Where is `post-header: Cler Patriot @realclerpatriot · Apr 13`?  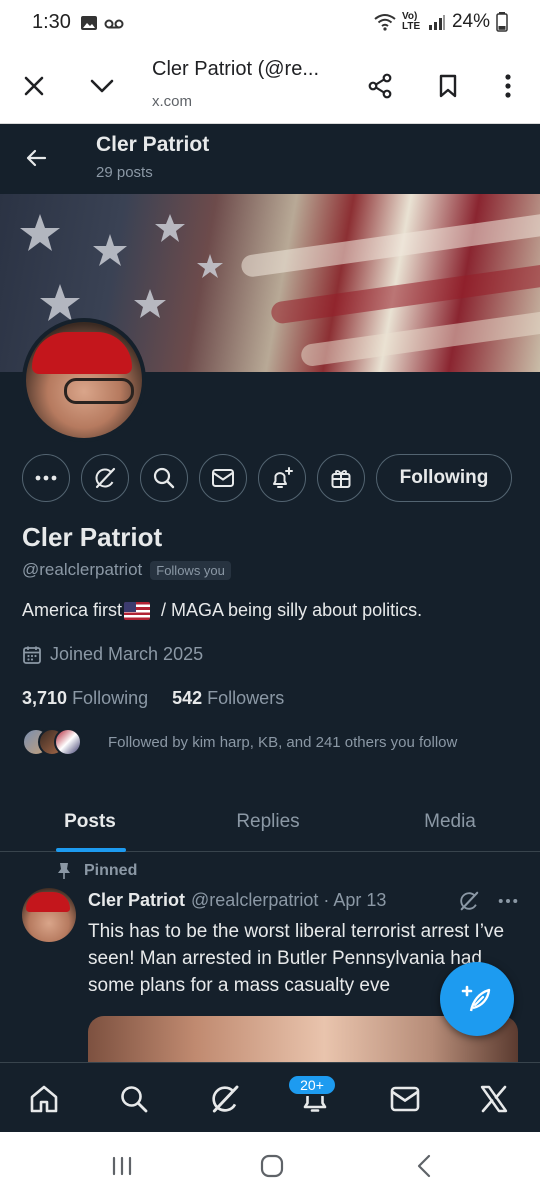 post-header: Cler Patriot @realclerpatriot · Apr 13 is located at coordinates (237, 900).